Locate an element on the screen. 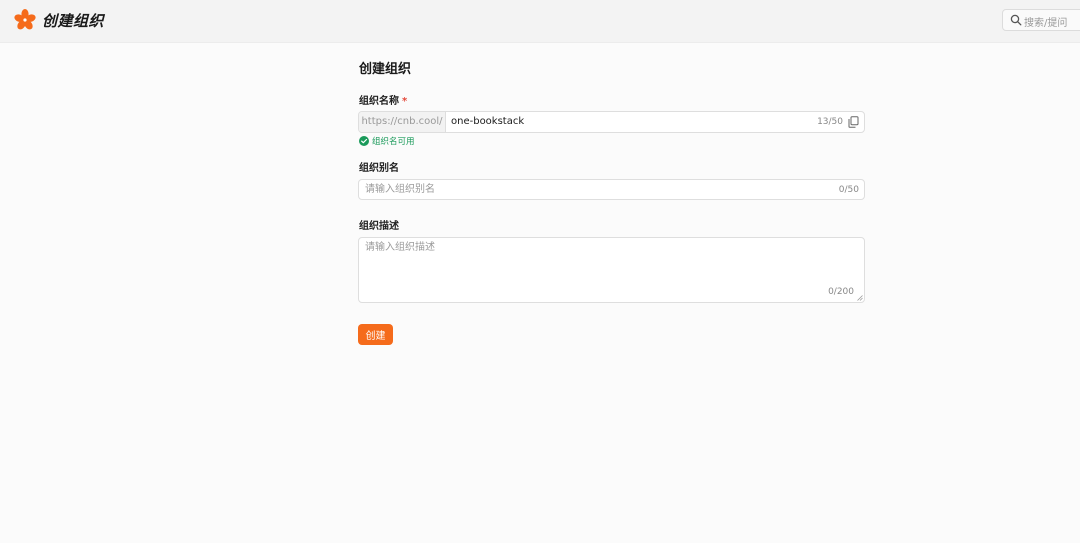  org-description-input: 请输入组织描述 is located at coordinates (400, 248).